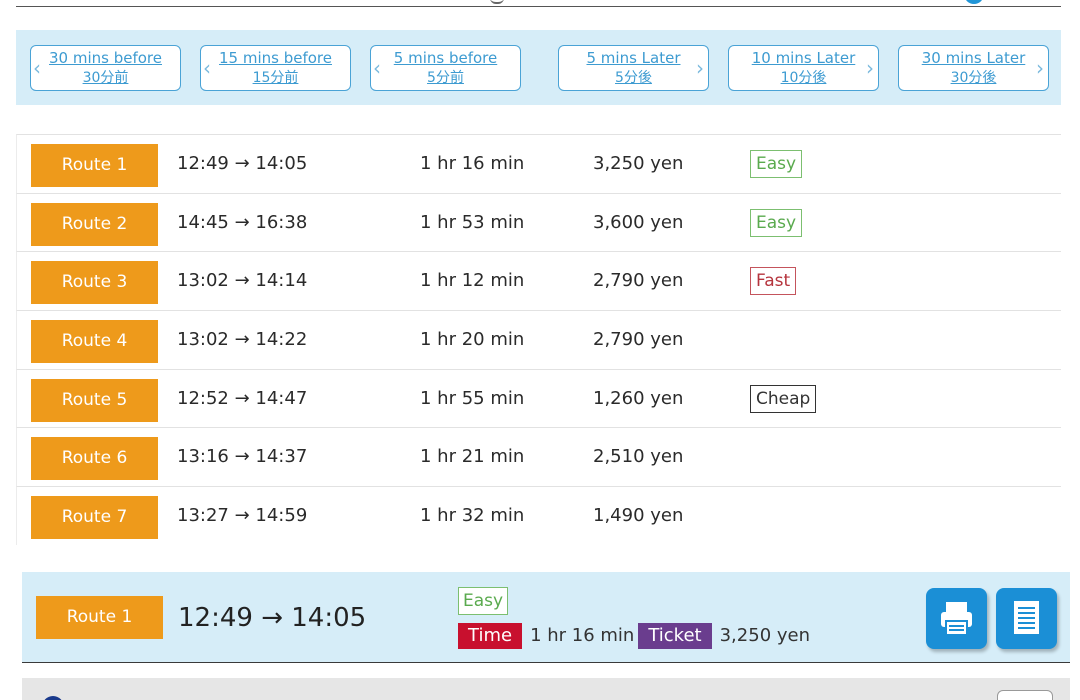 The image size is (1080, 700). Describe the element at coordinates (483, 601) in the screenshot. I see `summary-tag-easy: Easy` at that location.